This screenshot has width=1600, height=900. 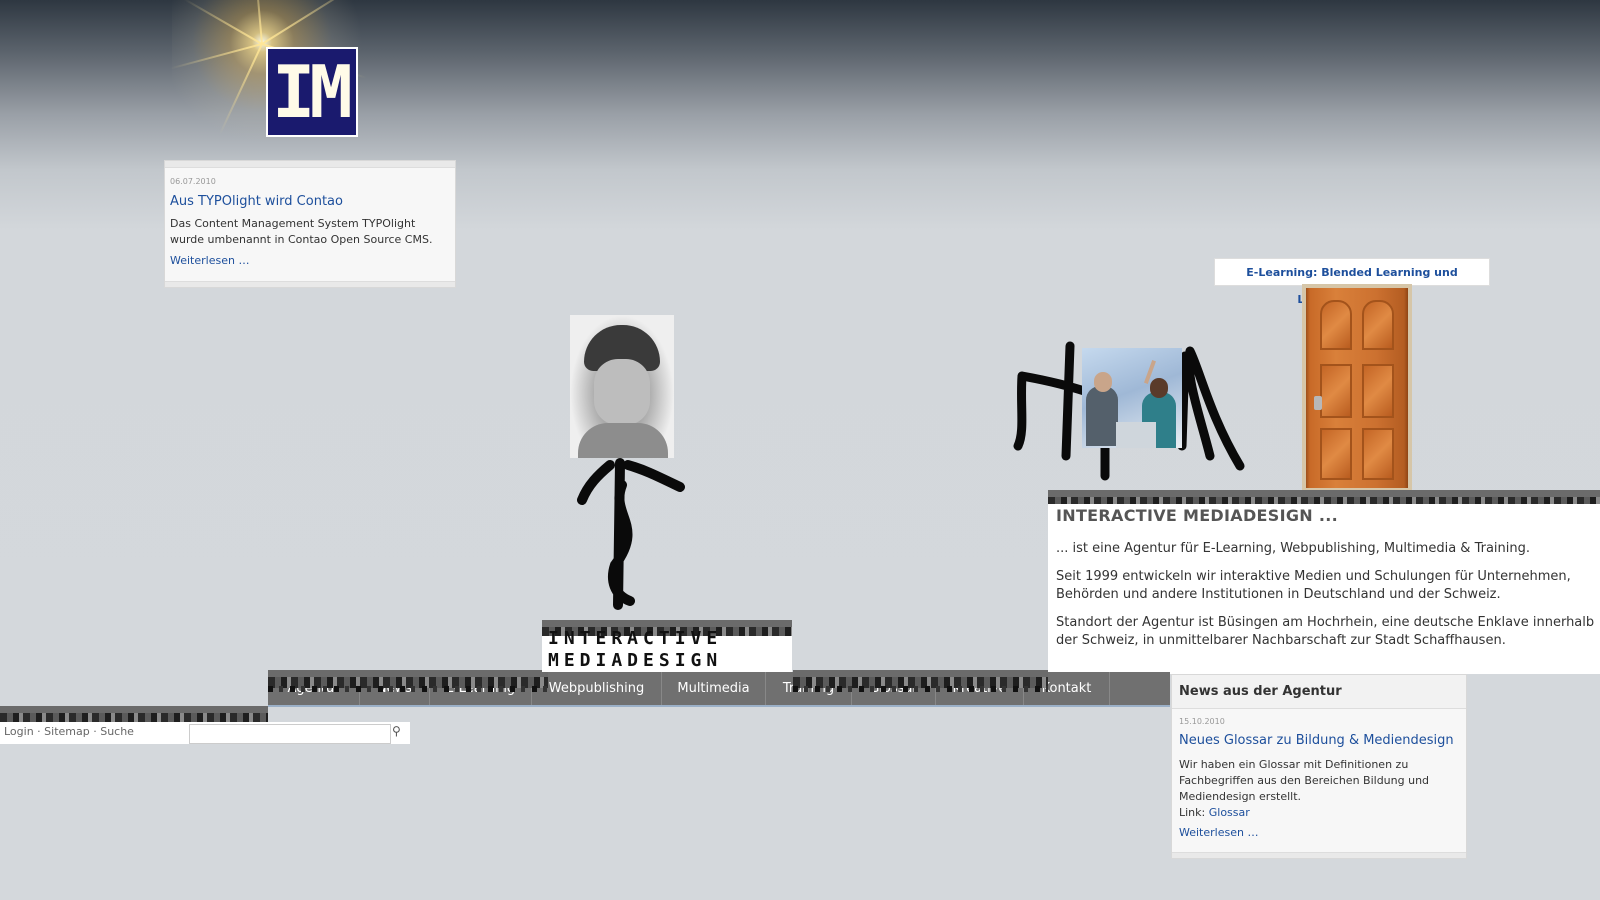 I want to click on teaser-title-link: Aus TYPOlight wird Contao, so click(x=256, y=201).